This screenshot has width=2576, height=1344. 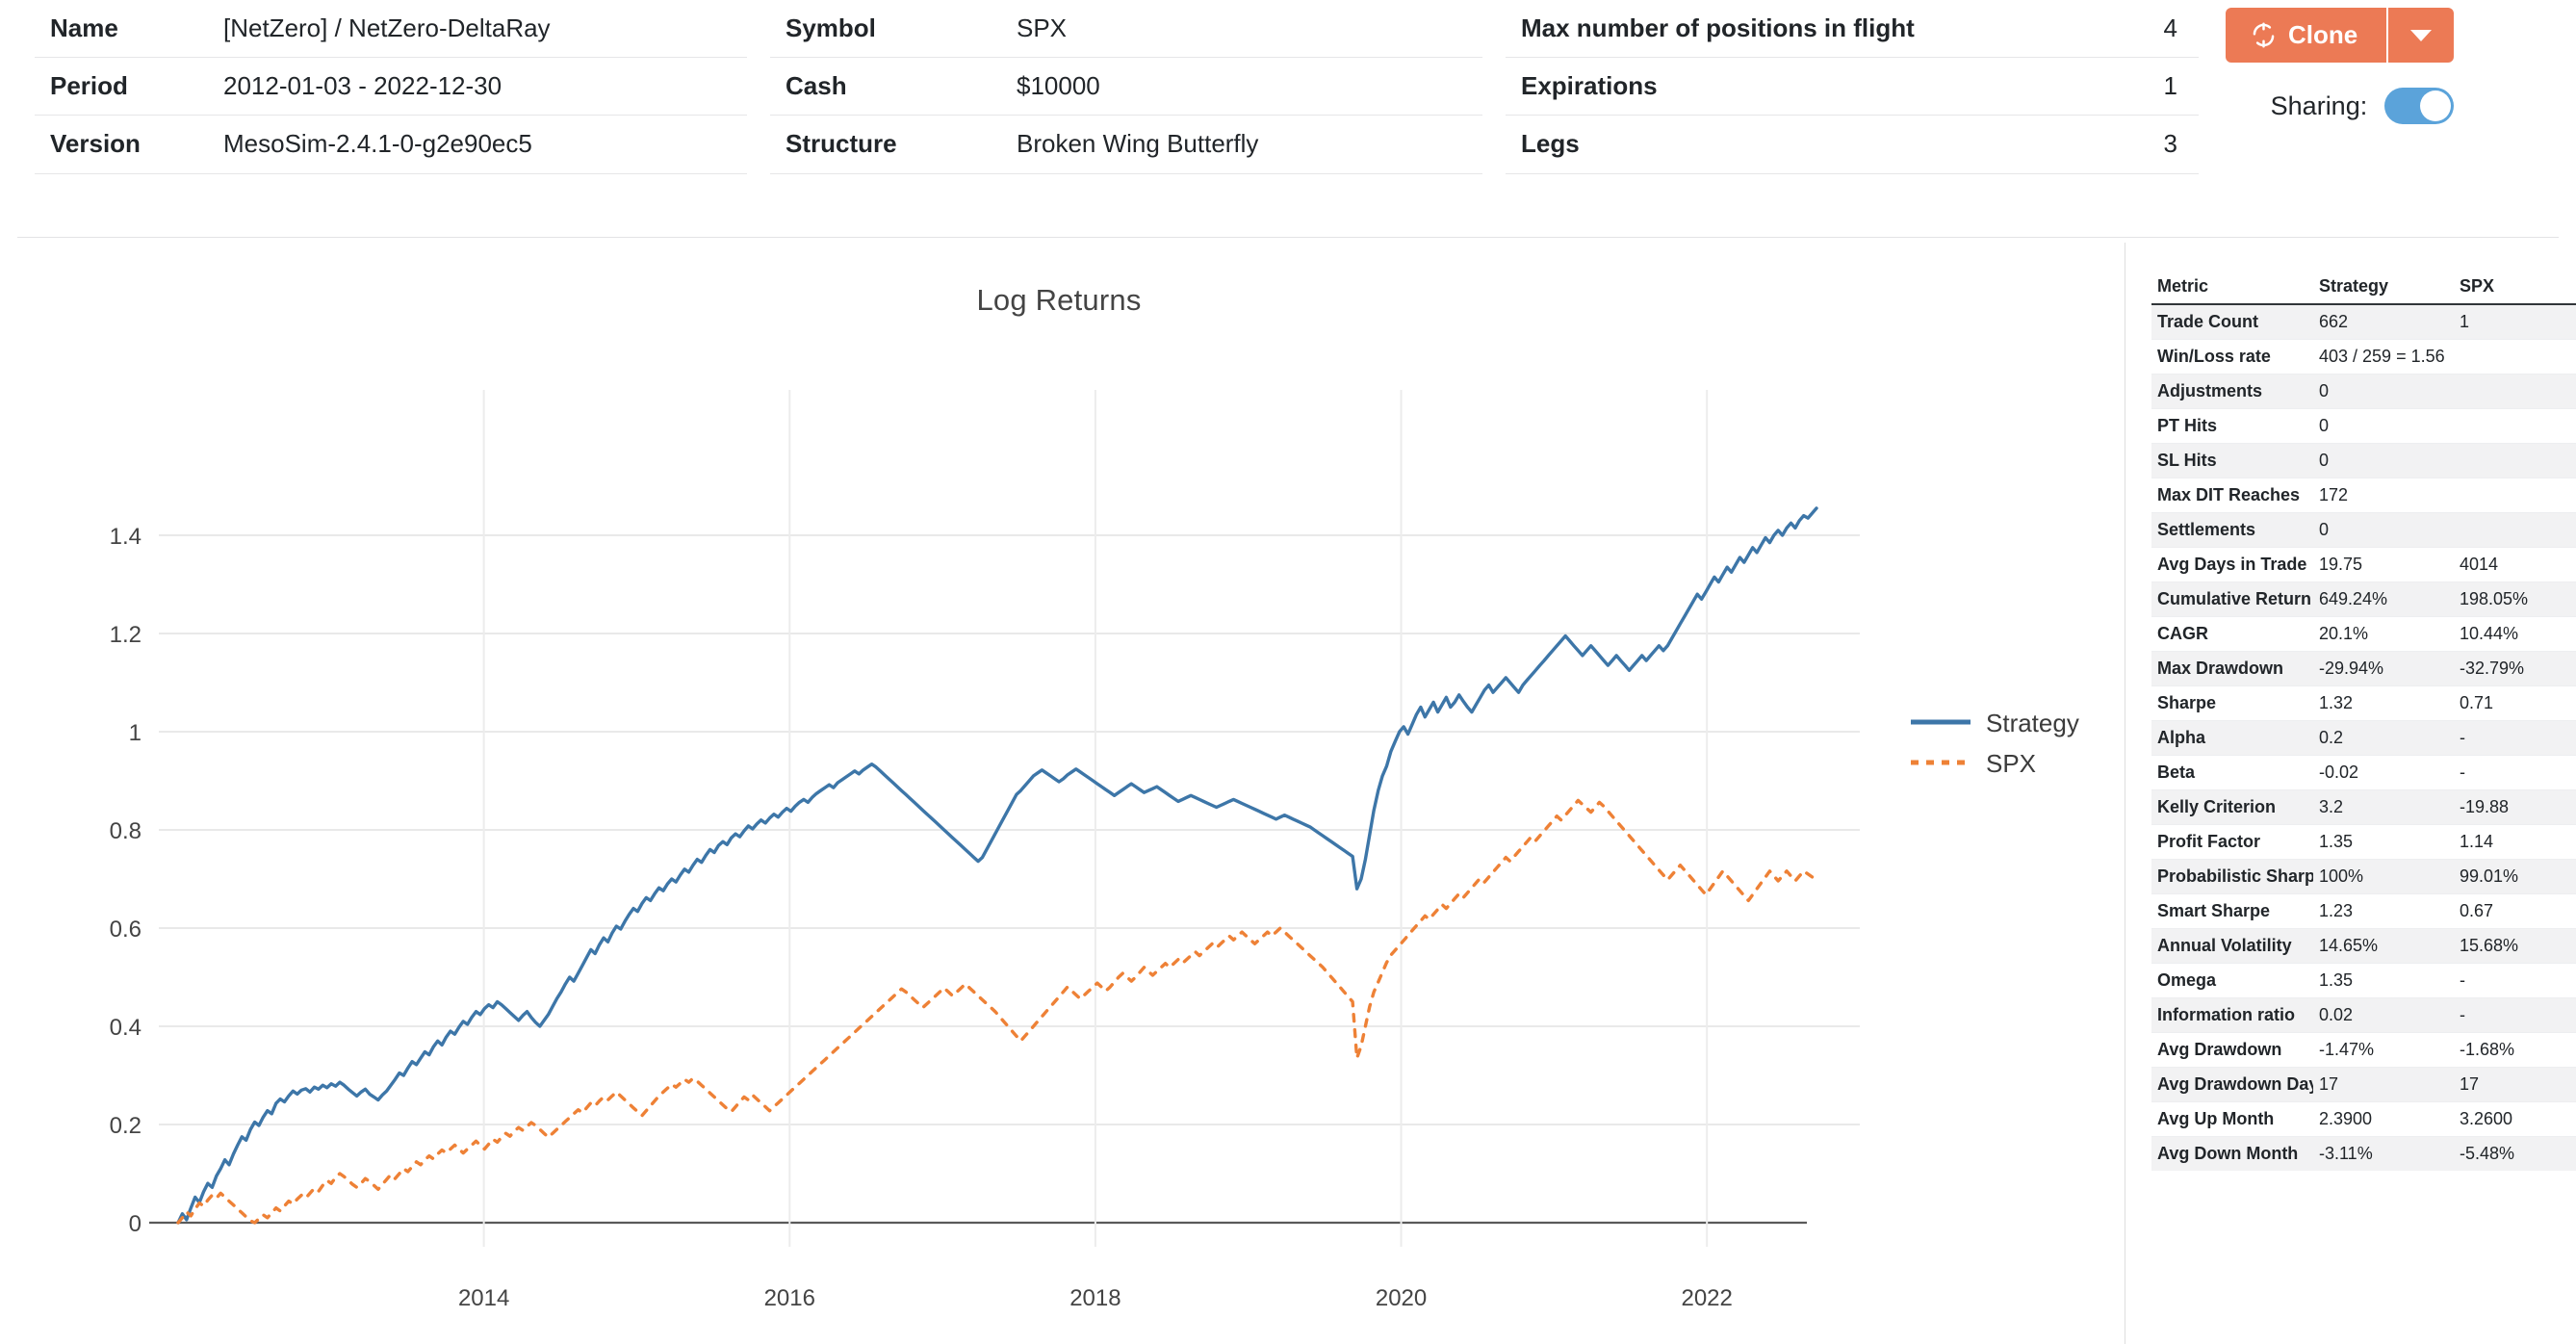 I want to click on clone-button: Clone, so click(x=2306, y=35).